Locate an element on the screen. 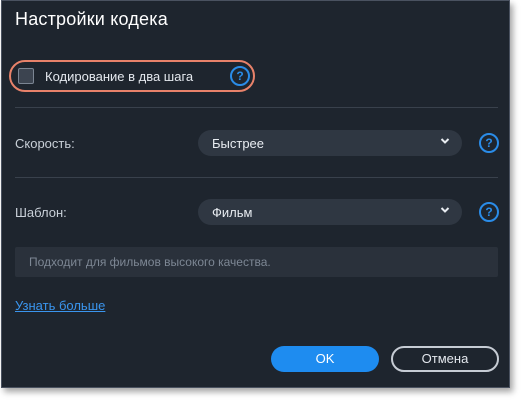 The height and width of the screenshot is (402, 526). preset-description: Подходит для фильмов высокого качества. is located at coordinates (256, 262).